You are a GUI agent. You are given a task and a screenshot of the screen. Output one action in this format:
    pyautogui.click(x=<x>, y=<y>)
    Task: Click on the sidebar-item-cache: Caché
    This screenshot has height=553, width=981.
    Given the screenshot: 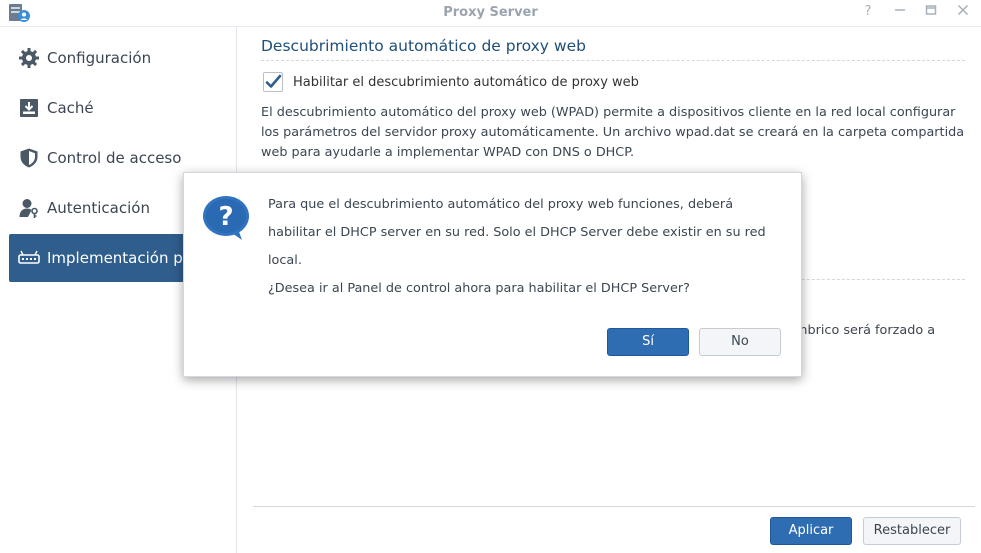 What is the action you would take?
    pyautogui.click(x=122, y=108)
    